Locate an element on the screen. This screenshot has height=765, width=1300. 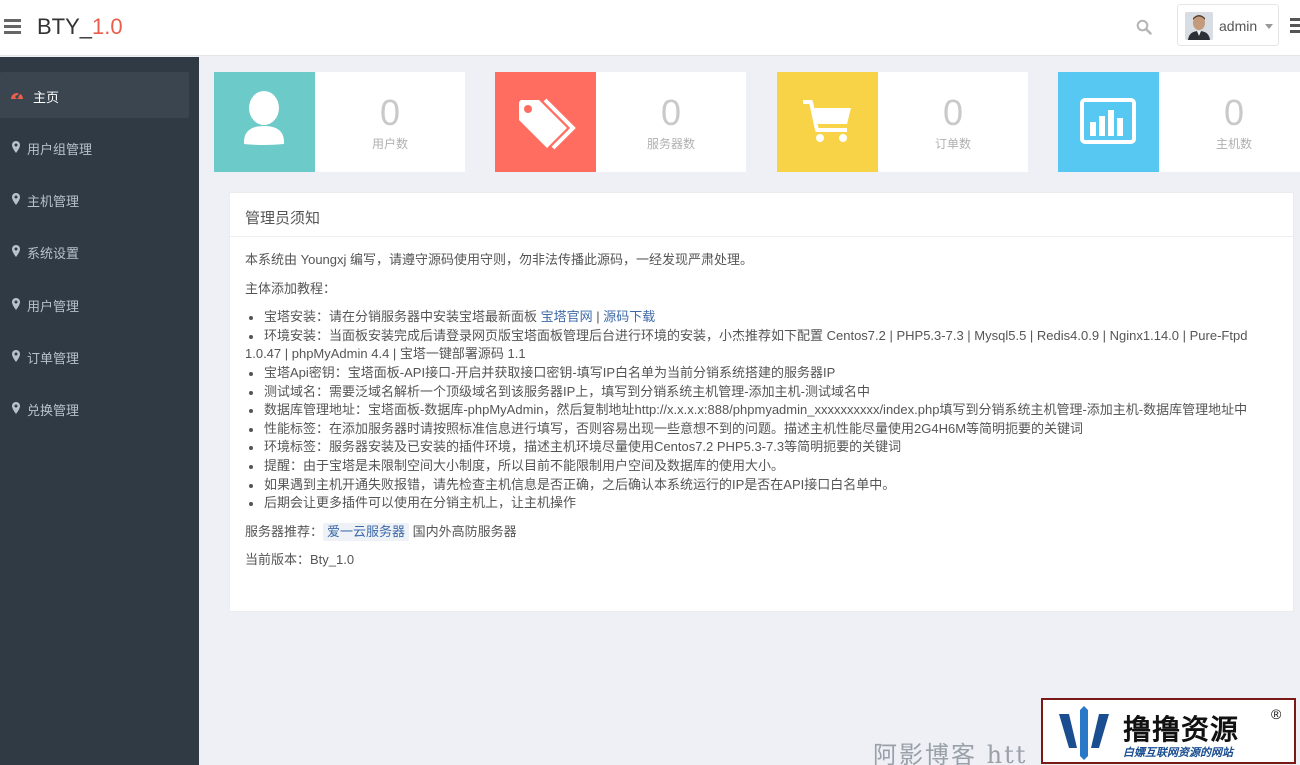
stat-label: 服务器数 is located at coordinates (670, 144).